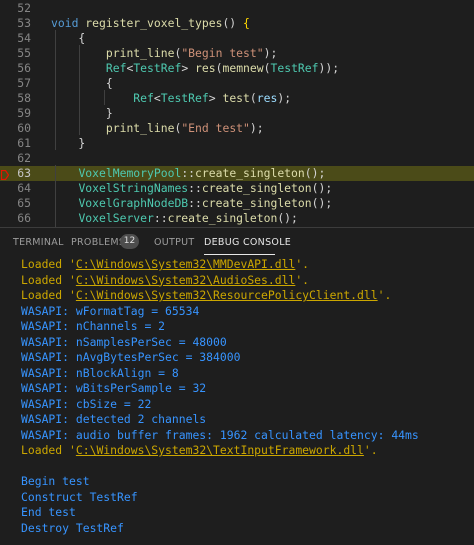 The image size is (474, 545). What do you see at coordinates (116, 218) in the screenshot?
I see `code-token: VoxelServer` at bounding box center [116, 218].